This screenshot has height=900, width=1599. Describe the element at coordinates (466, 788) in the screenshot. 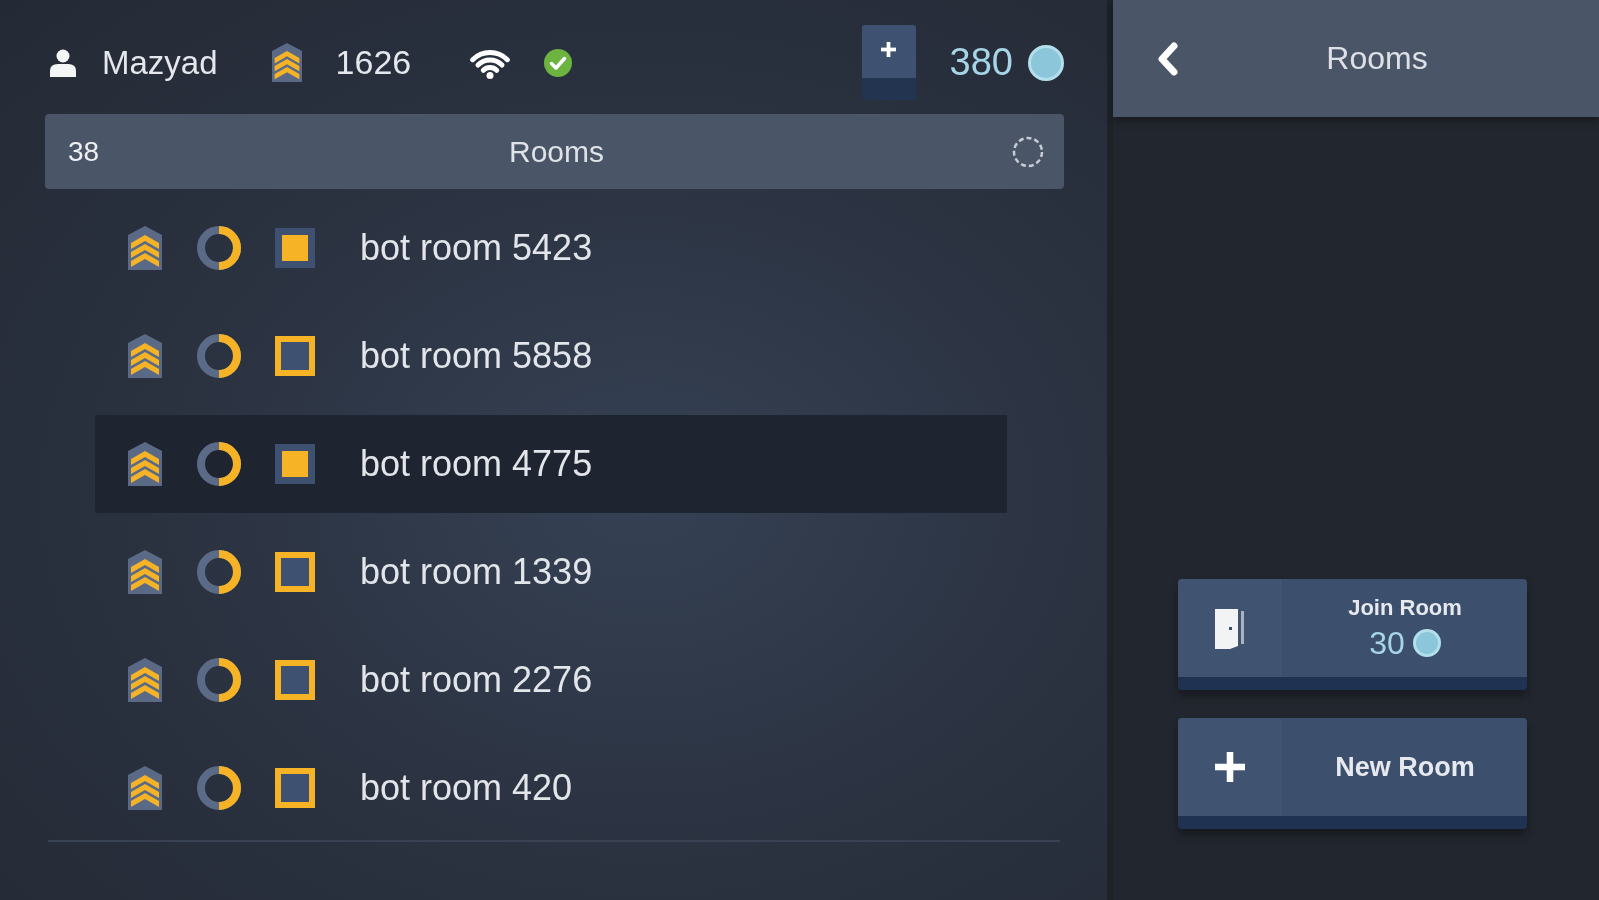

I see `room-name: bot room 420` at that location.